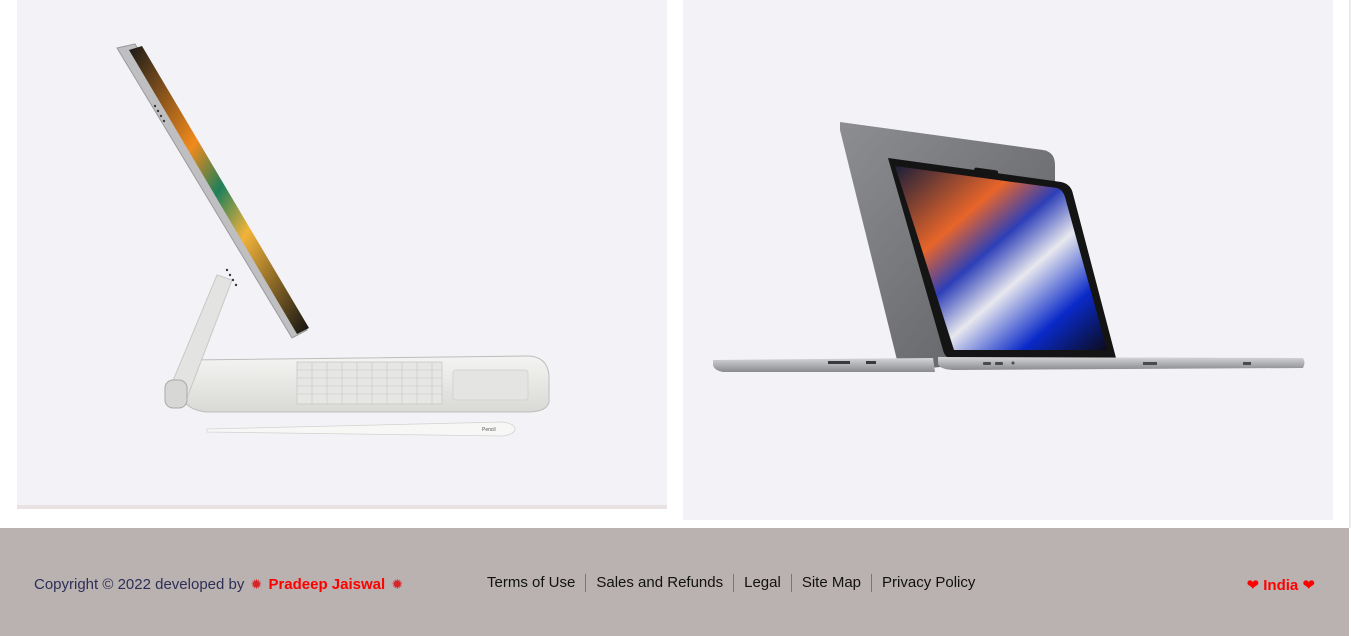 This screenshot has width=1351, height=636. Describe the element at coordinates (762, 583) in the screenshot. I see `legal-link: Legal` at that location.